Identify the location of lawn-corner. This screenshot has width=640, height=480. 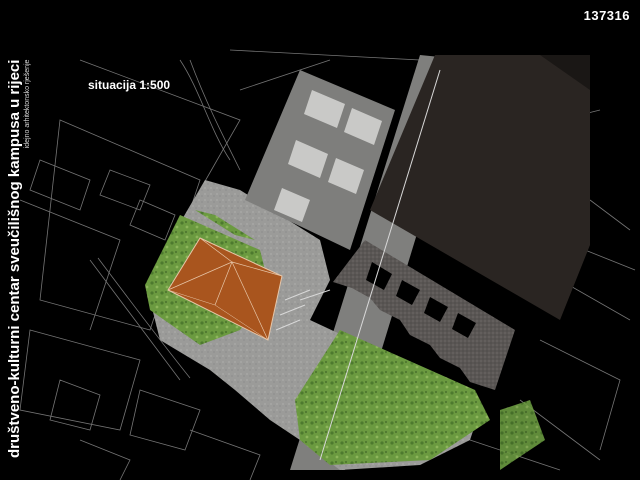
(522, 435).